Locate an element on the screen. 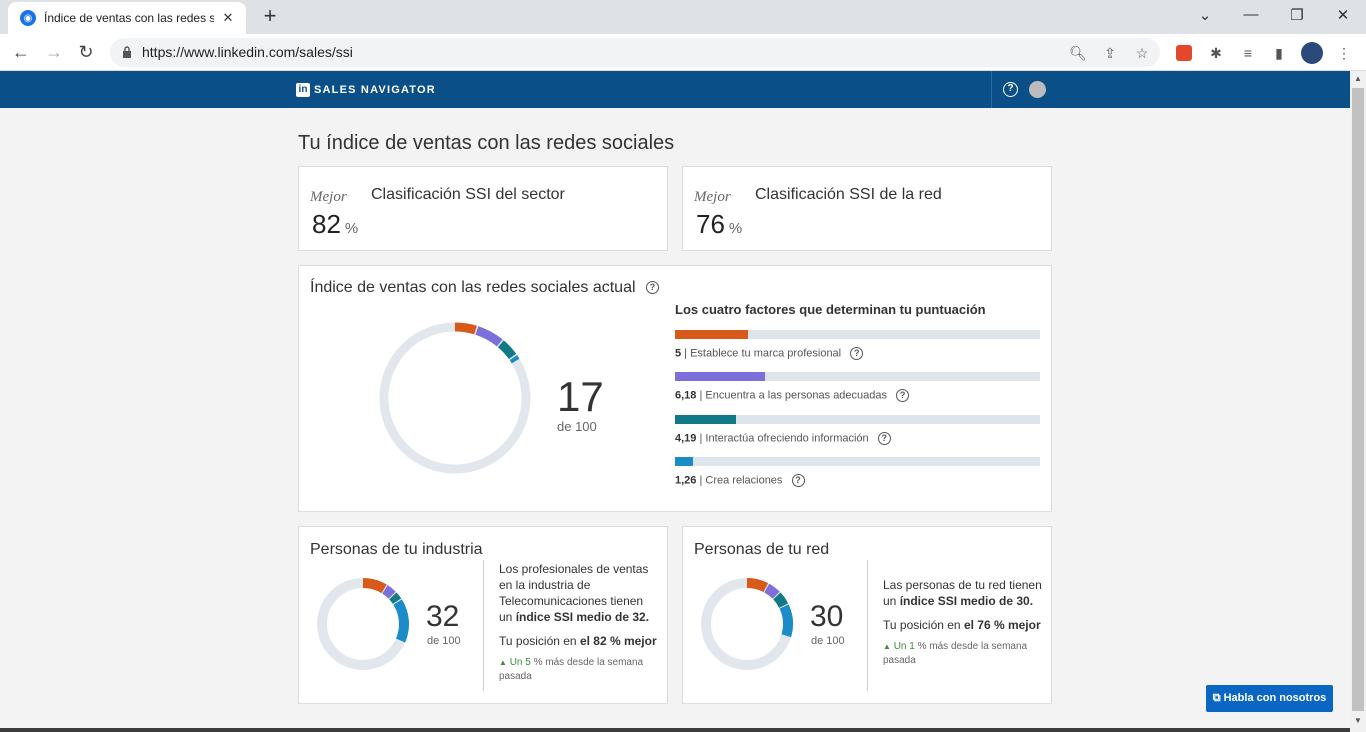  chat-icon: ⧉ is located at coordinates (1216, 698).